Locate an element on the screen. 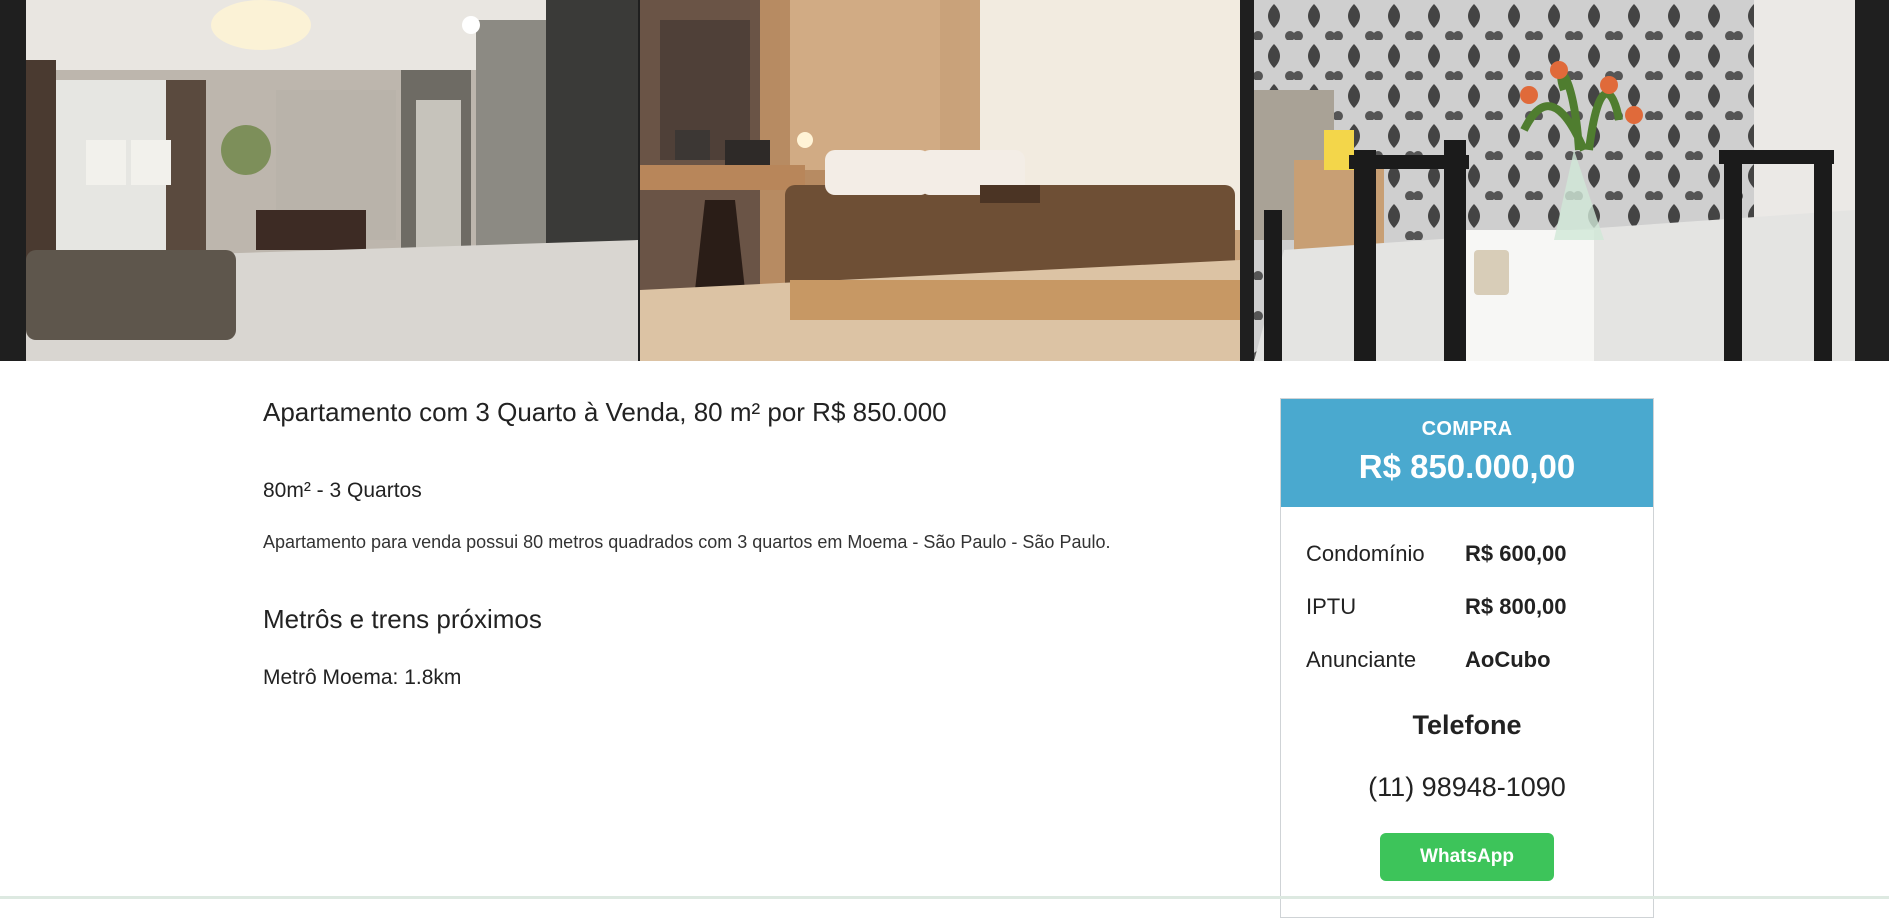 The width and height of the screenshot is (1889, 918). price-card-header: COMPRA R$ 850.000,00 is located at coordinates (1467, 453).